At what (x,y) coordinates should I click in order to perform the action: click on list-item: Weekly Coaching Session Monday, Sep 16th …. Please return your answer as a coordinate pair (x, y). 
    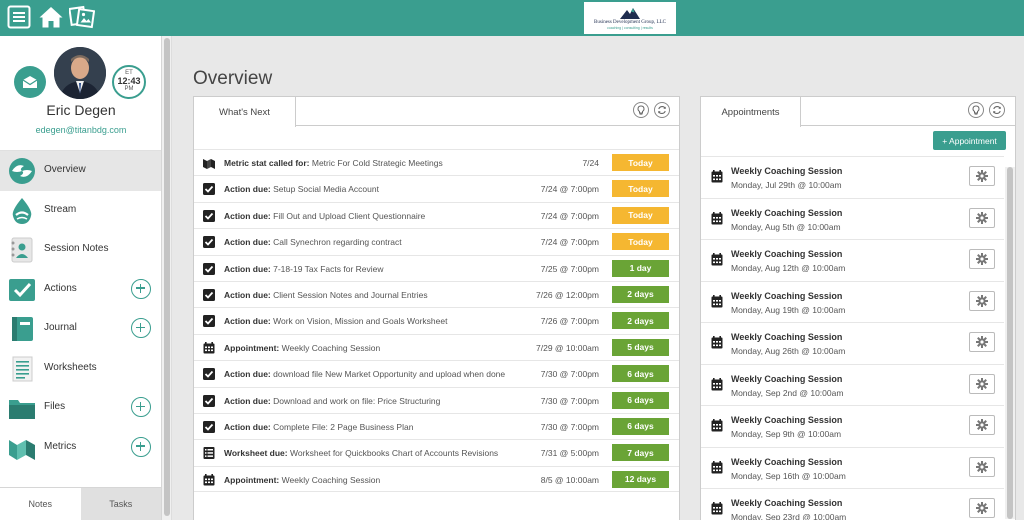
    Looking at the image, I should click on (852, 467).